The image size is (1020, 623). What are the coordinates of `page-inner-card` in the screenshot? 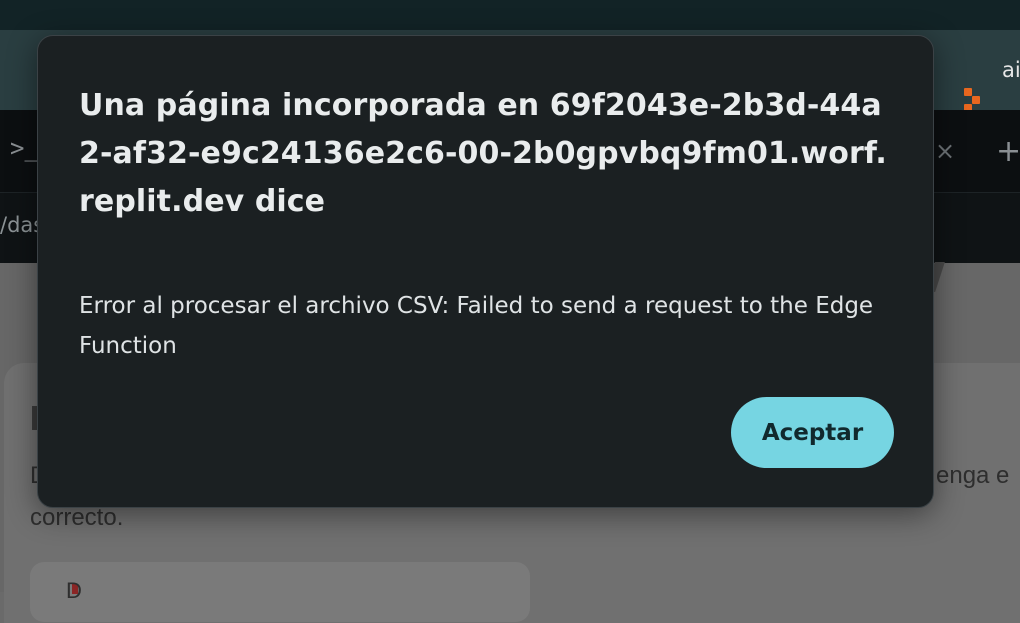 It's located at (280, 592).